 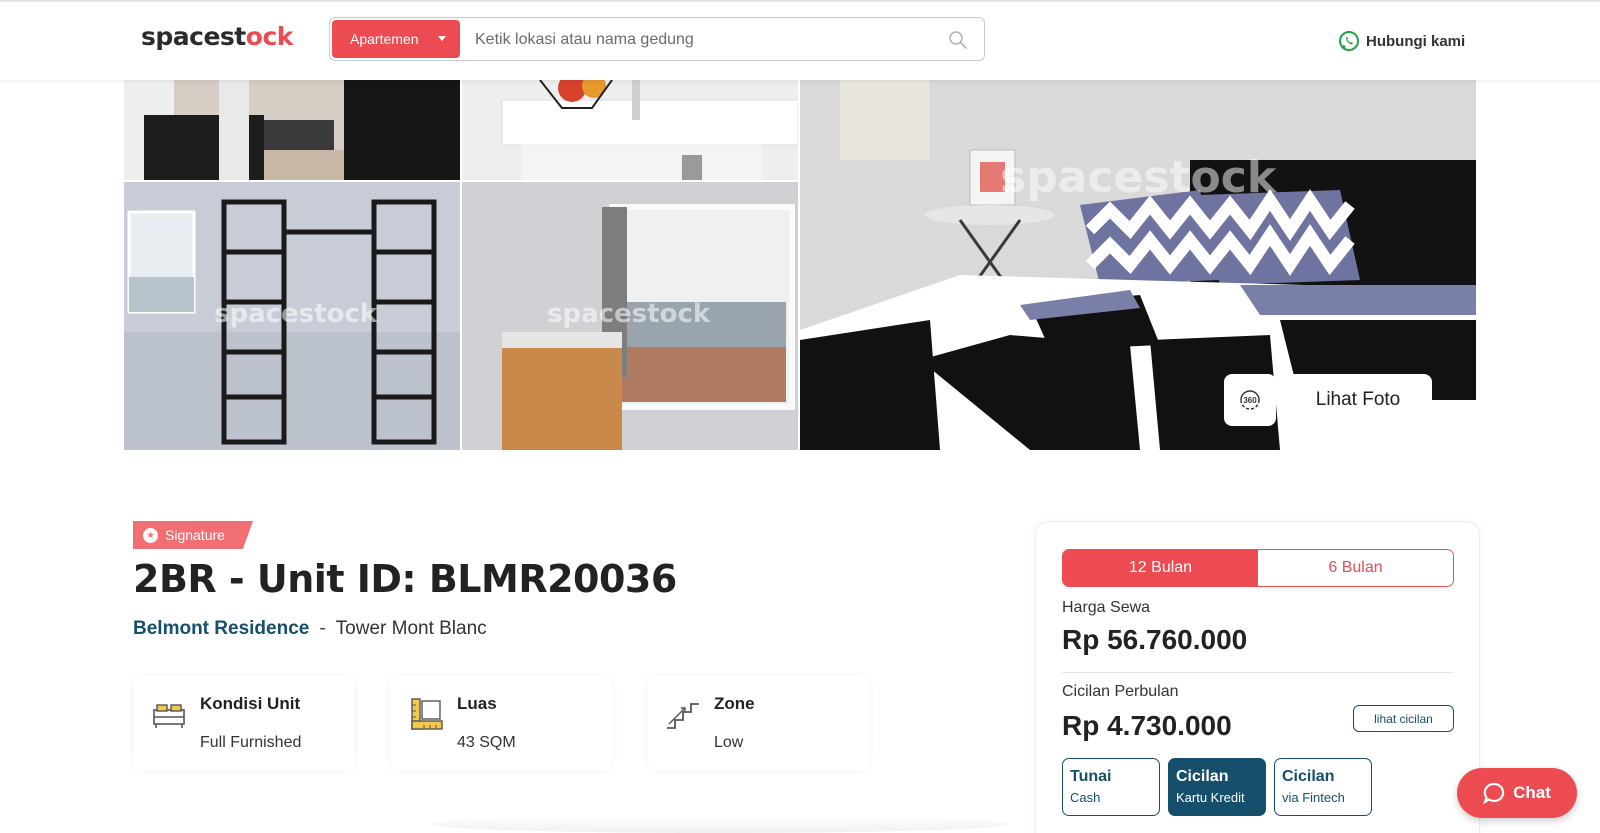 What do you see at coordinates (630, 130) in the screenshot?
I see `gallery-photo-kitchen` at bounding box center [630, 130].